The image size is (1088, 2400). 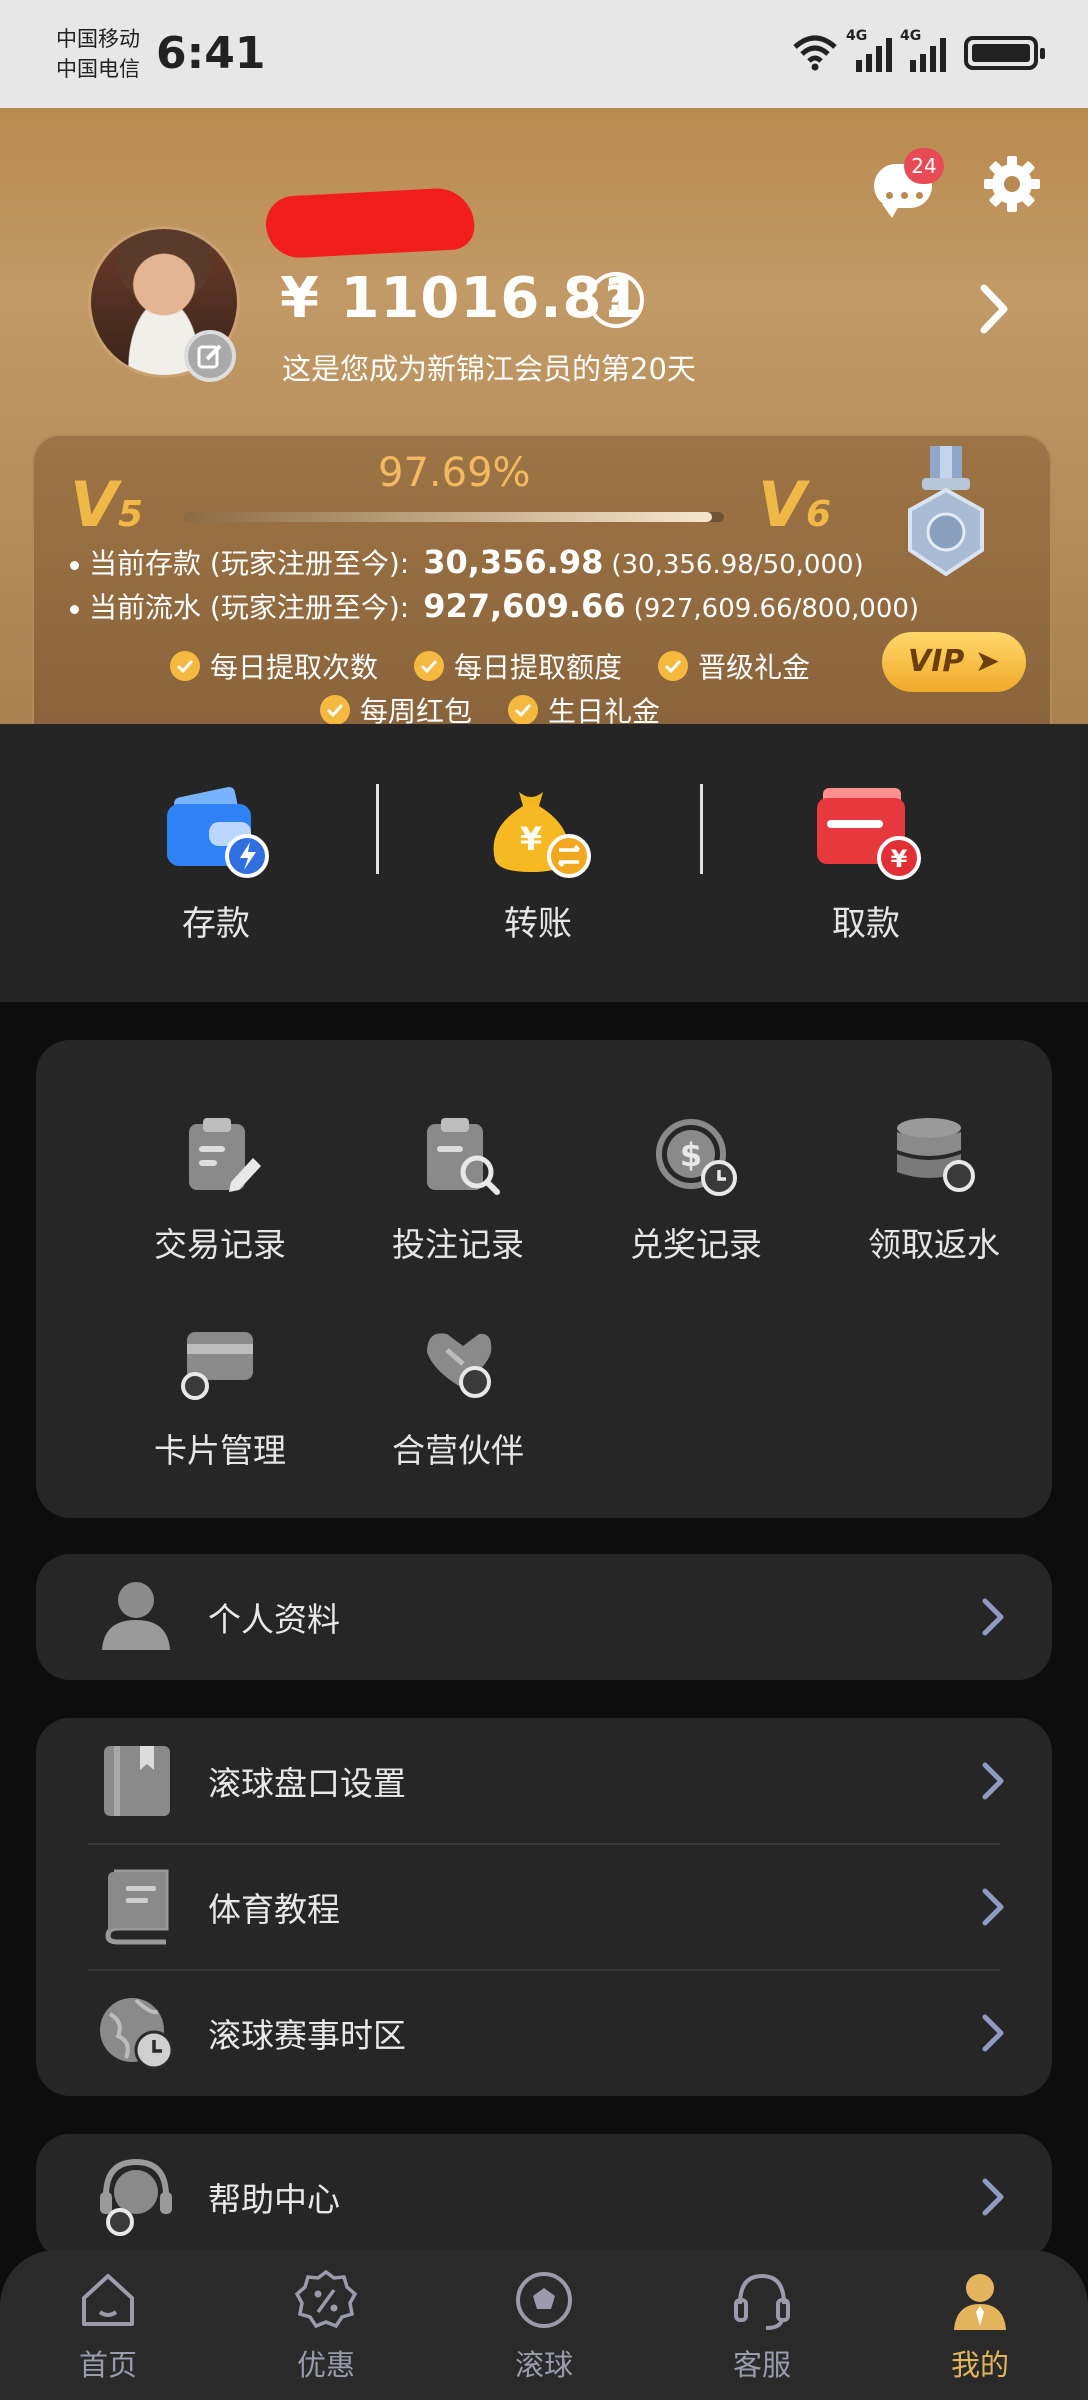 I want to click on grid-item-cards: 卡片管理, so click(x=220, y=1394).